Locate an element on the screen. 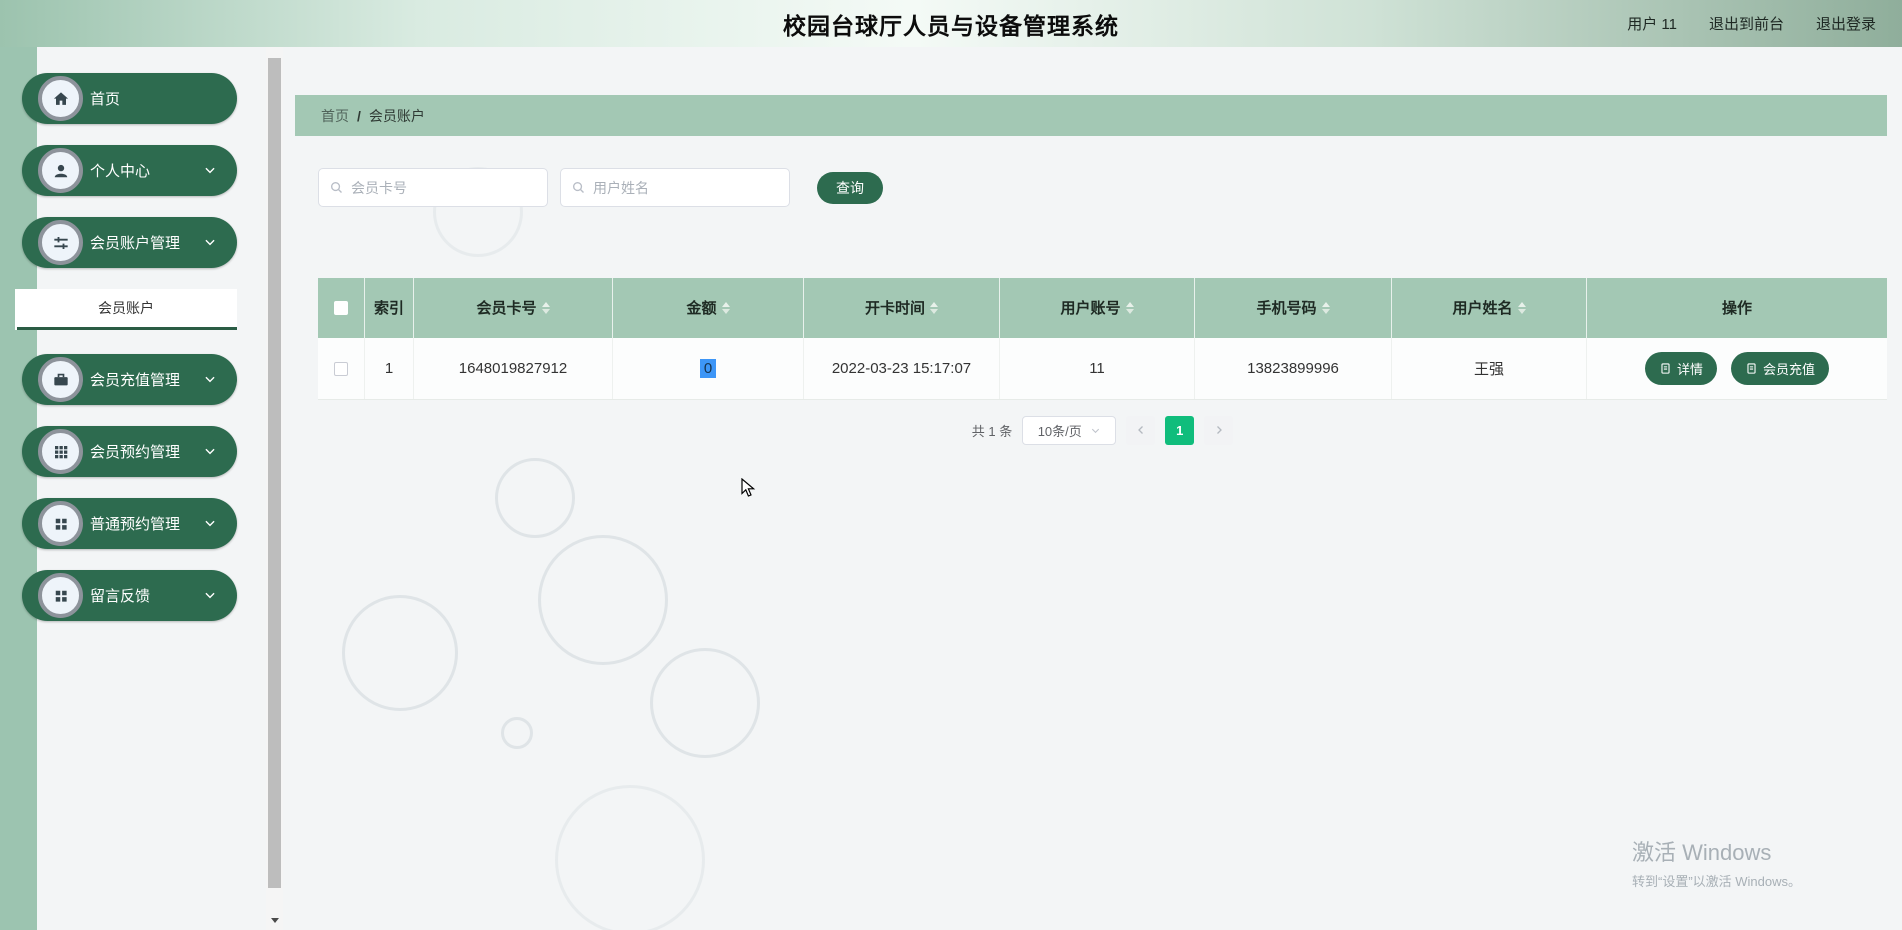 Image resolution: width=1902 pixels, height=930 pixels. pagination: 共 1 条 10条/页 1 is located at coordinates (1102, 430).